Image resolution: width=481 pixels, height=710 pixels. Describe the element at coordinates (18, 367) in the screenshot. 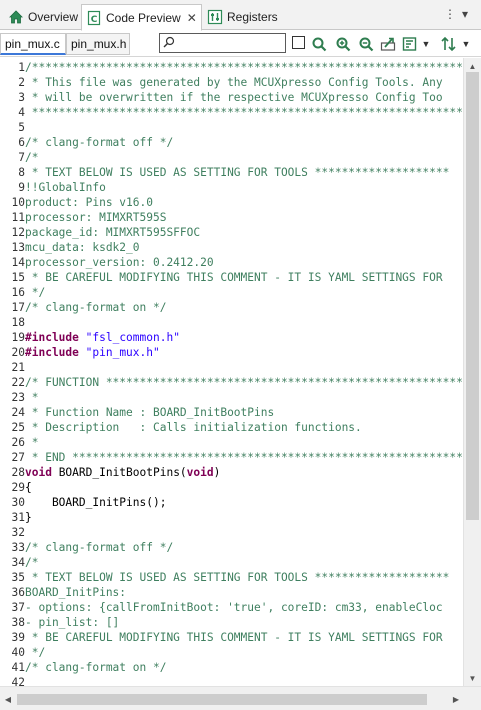

I see `line-number: 21` at that location.